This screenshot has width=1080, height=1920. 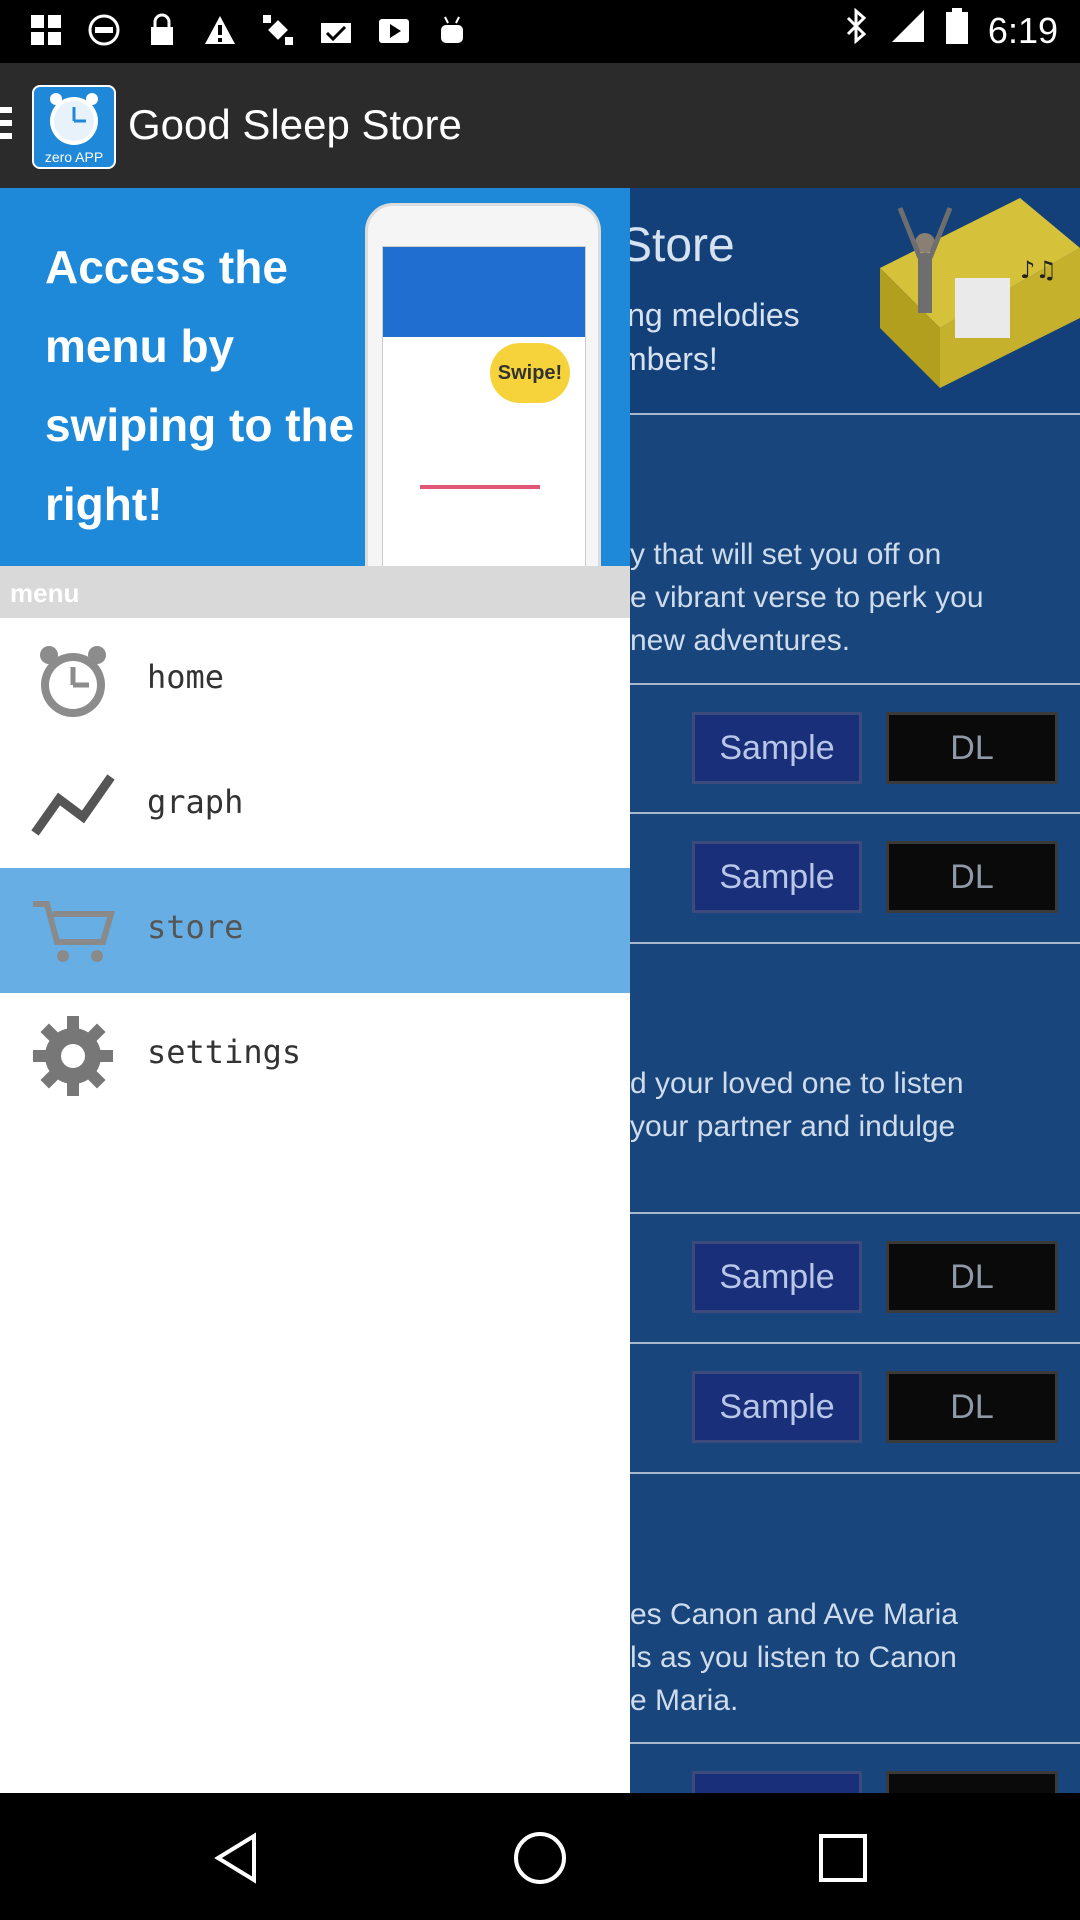 What do you see at coordinates (843, 1858) in the screenshot?
I see `recents-icon` at bounding box center [843, 1858].